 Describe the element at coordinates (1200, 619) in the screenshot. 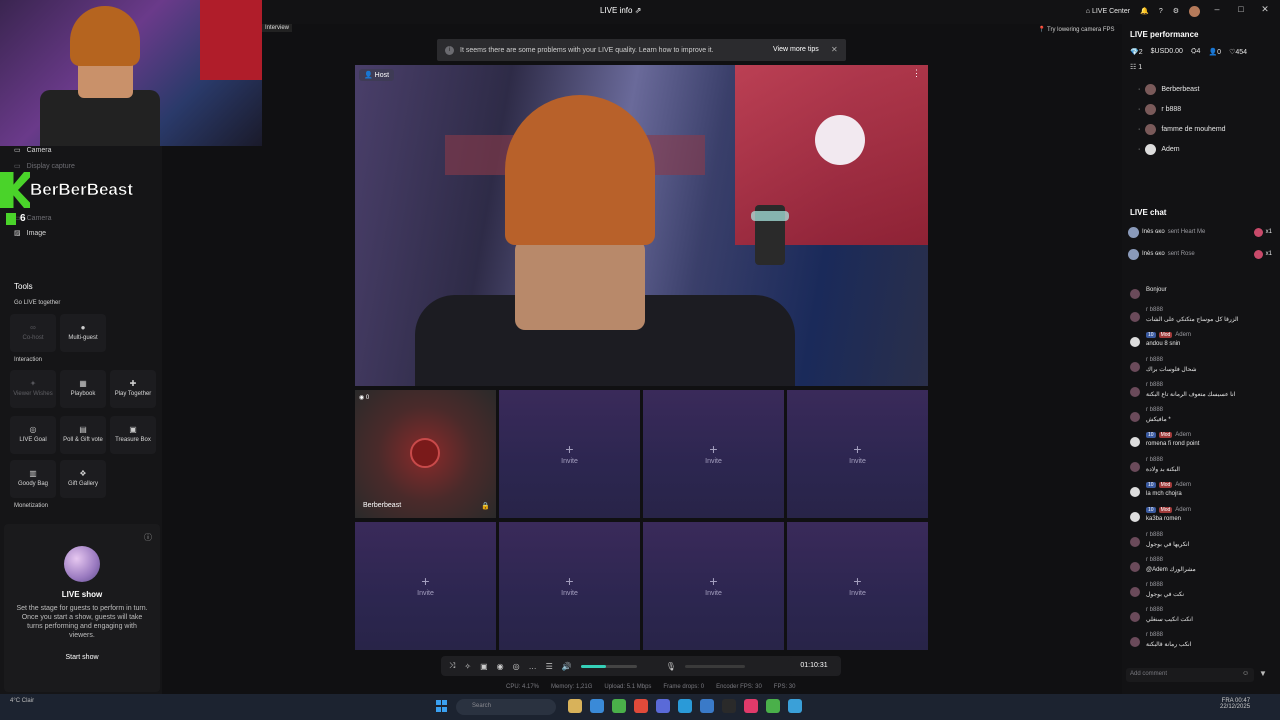

I see `chat-message: r b888 انكت انكيب سنغلي` at that location.